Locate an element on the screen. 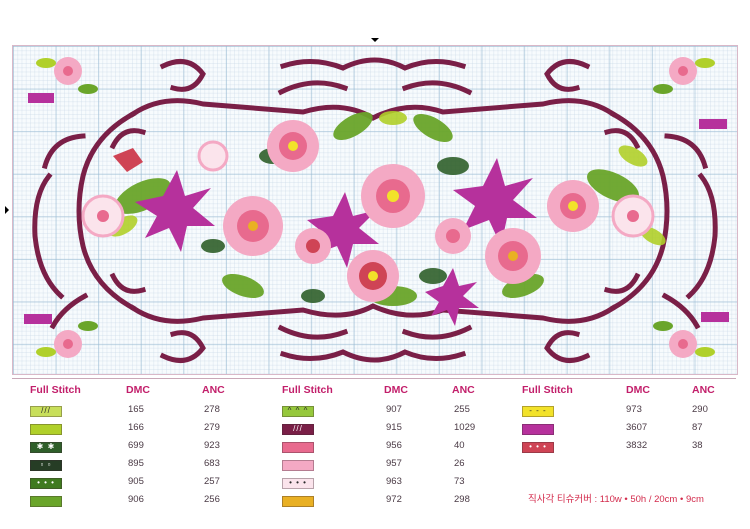 The height and width of the screenshot is (529, 750). frame-bottom is located at coordinates (373, 313).